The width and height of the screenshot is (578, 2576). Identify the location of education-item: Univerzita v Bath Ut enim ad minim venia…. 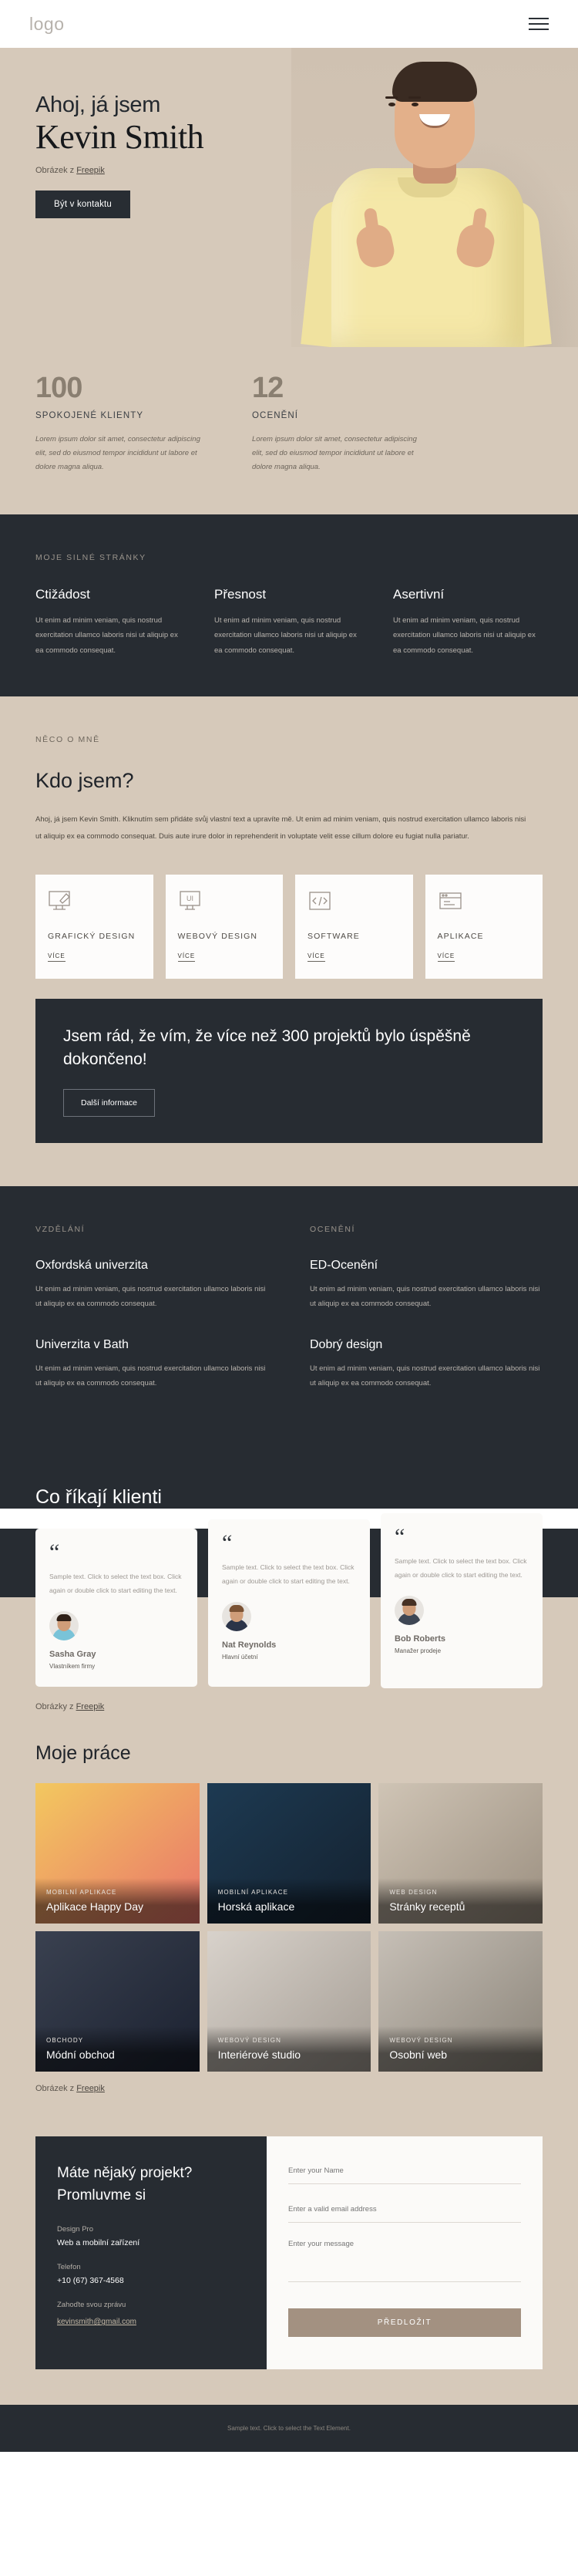
(151, 1364).